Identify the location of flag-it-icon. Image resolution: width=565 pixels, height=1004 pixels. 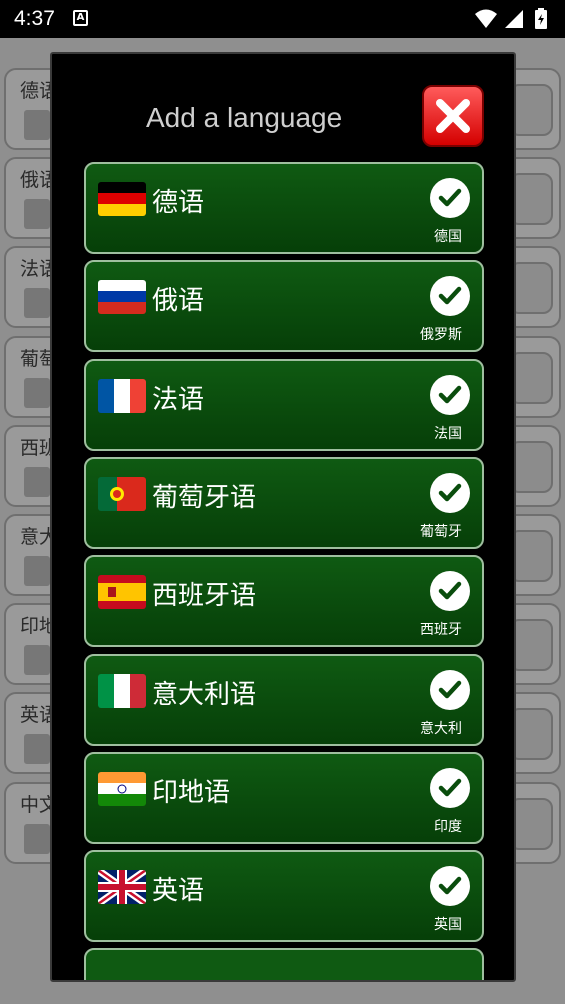
(122, 690).